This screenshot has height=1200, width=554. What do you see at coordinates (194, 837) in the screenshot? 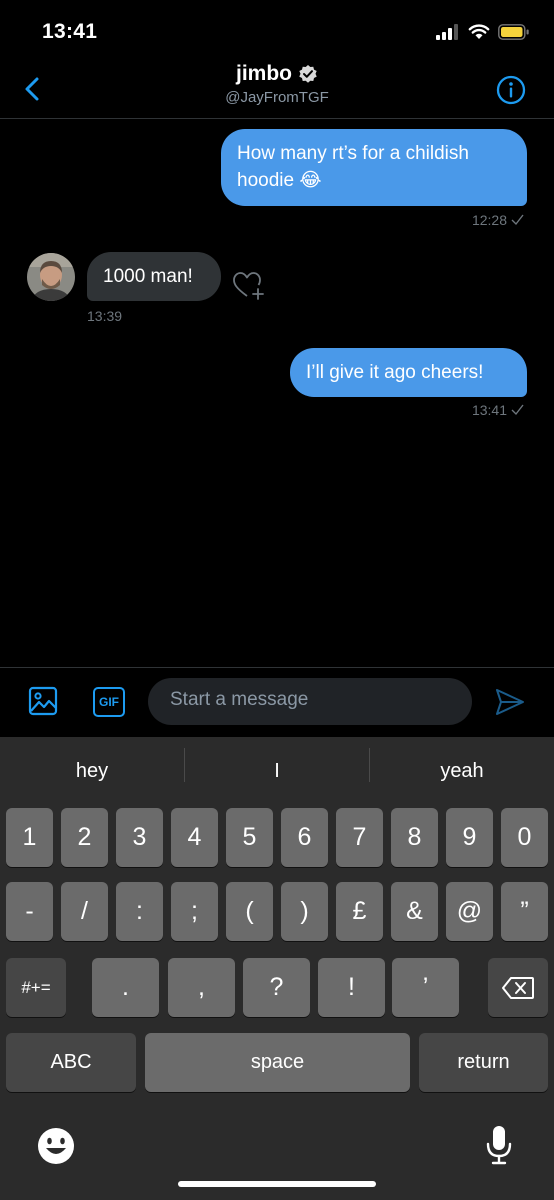
I see `key-4: 4` at bounding box center [194, 837].